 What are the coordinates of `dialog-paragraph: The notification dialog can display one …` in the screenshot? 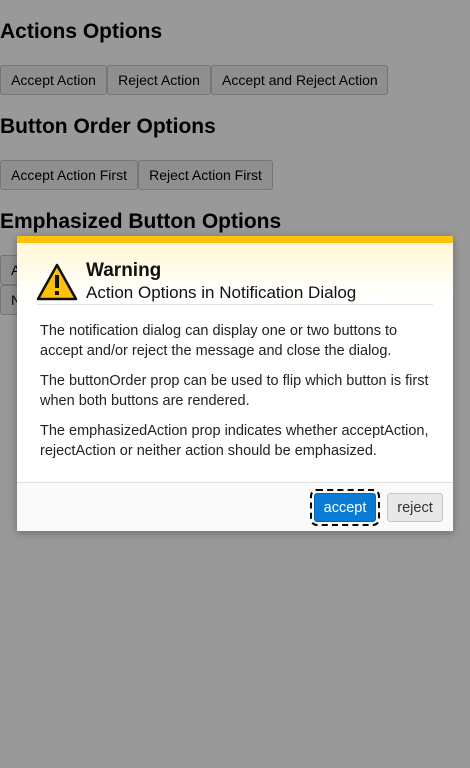 It's located at (219, 341).